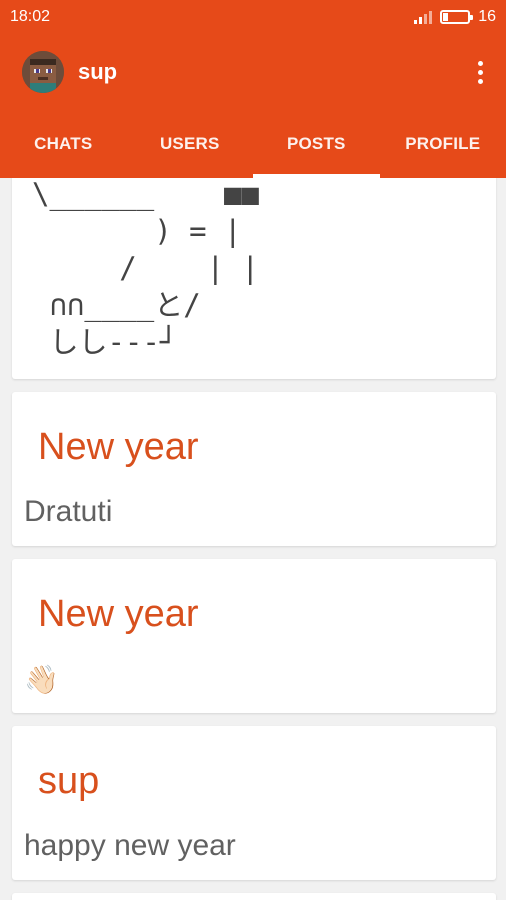  I want to click on pixel-character-avatar-icon, so click(43, 72).